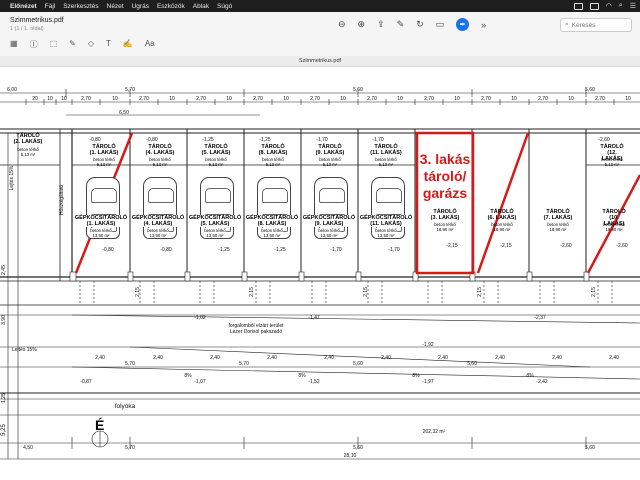 Image resolution: width=640 pixels, height=480 pixels. I want to click on rotate-icon: ↻, so click(420, 24).